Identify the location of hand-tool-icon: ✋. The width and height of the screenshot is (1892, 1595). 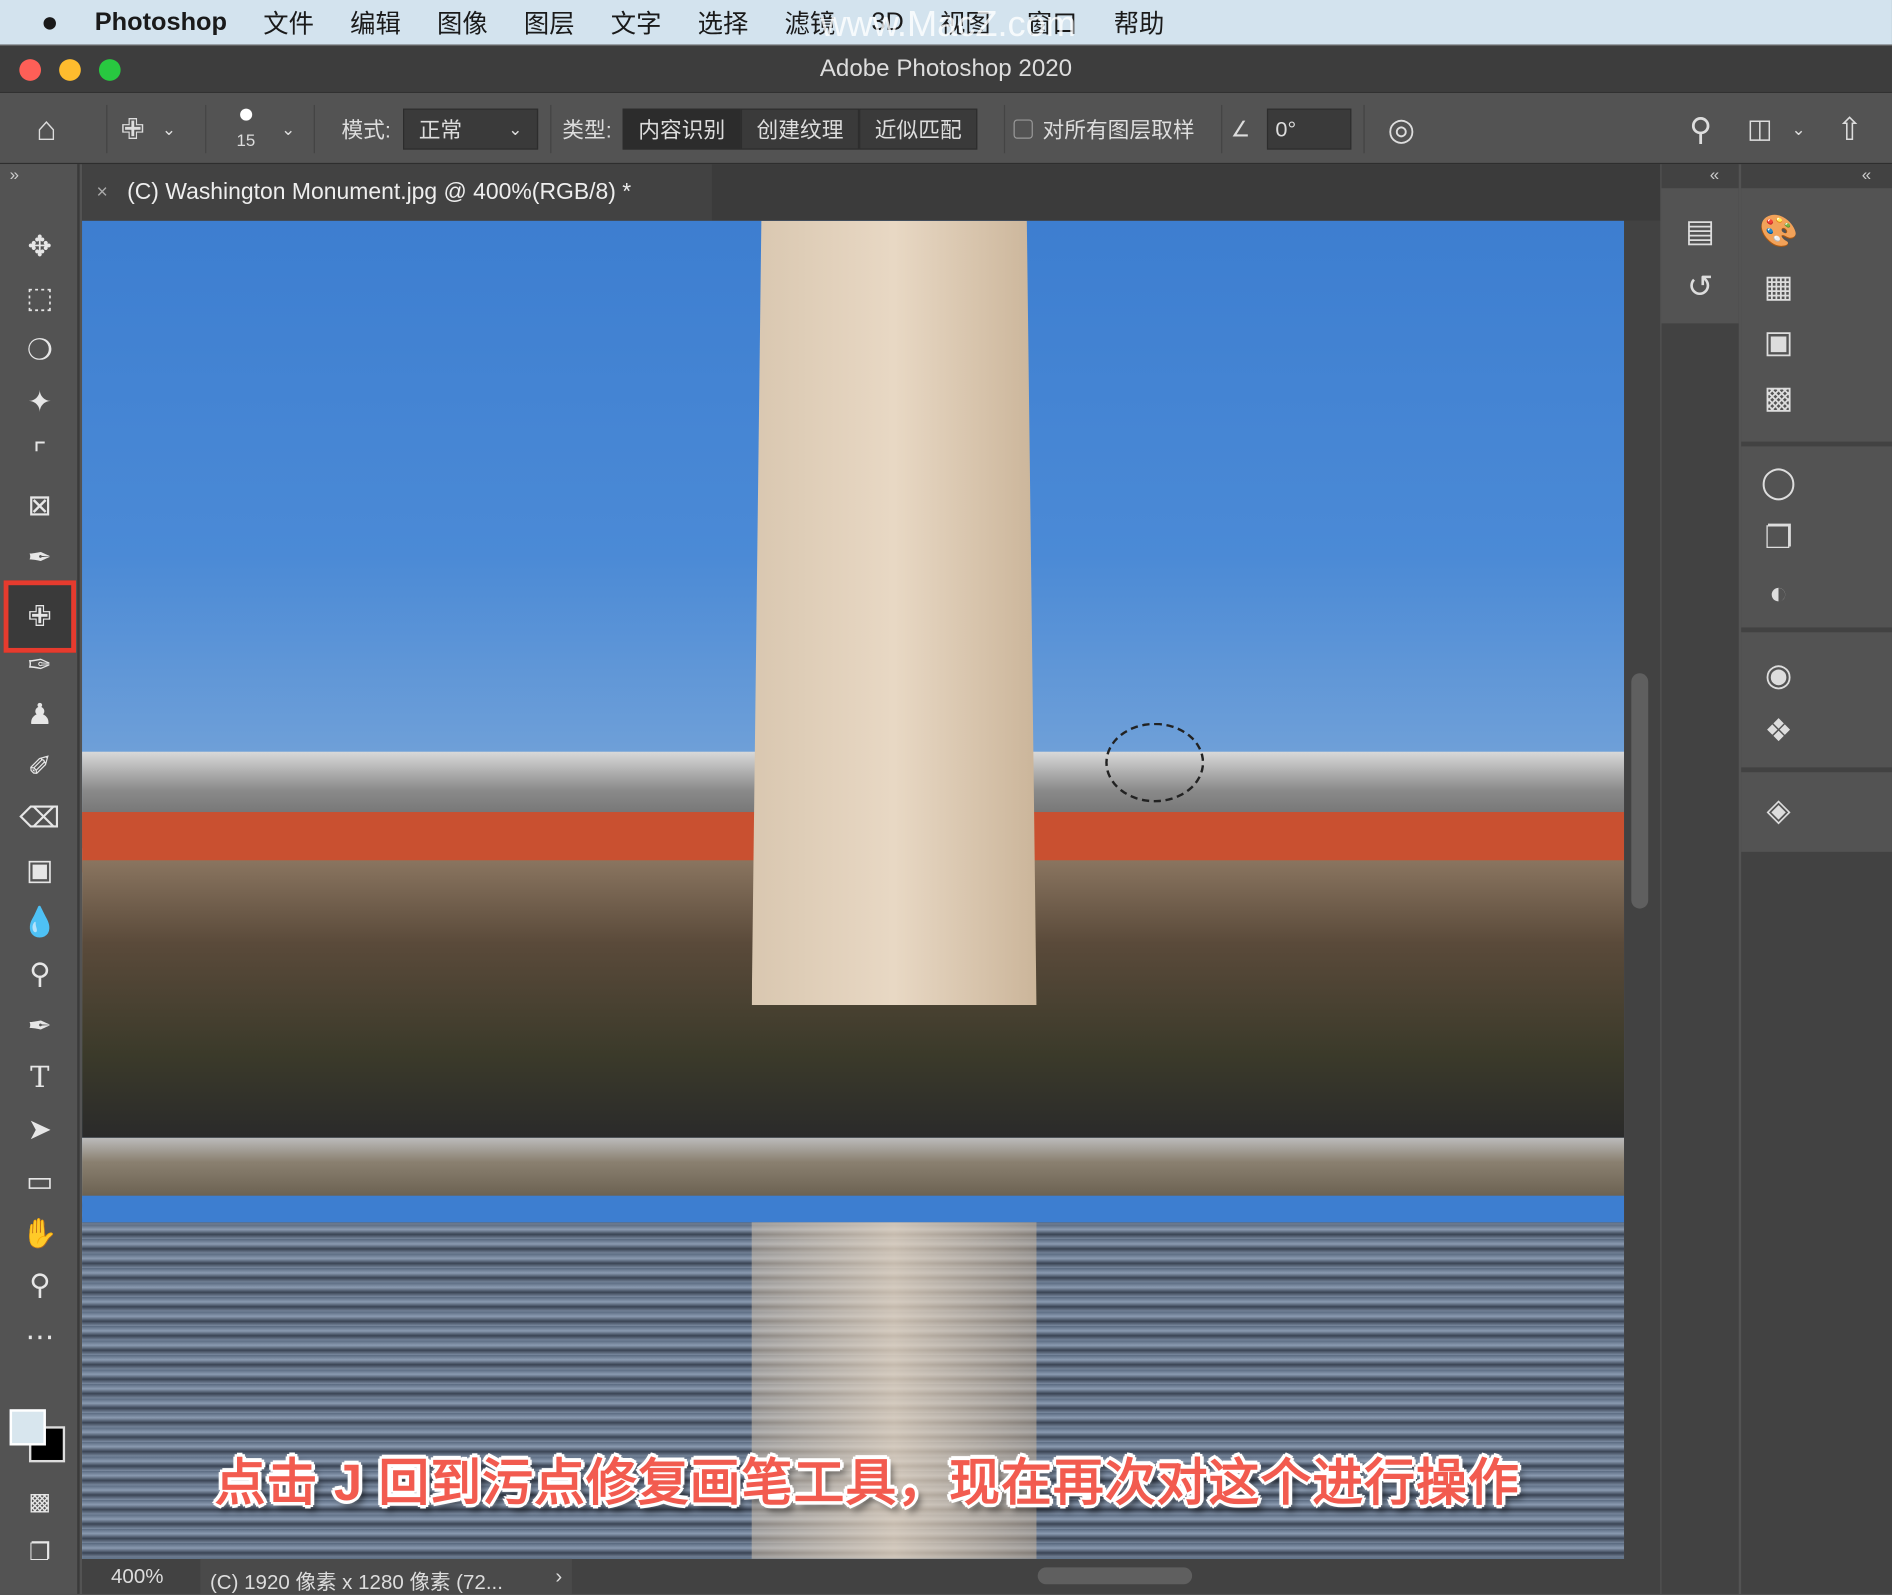
(40, 1232).